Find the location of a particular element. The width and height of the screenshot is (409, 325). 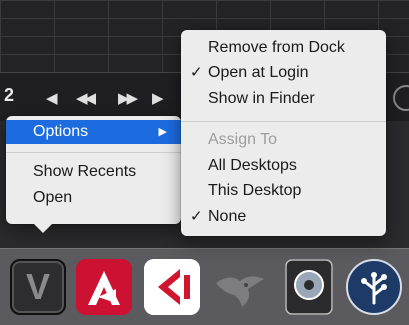

vst-v-icon: V is located at coordinates (38, 287).